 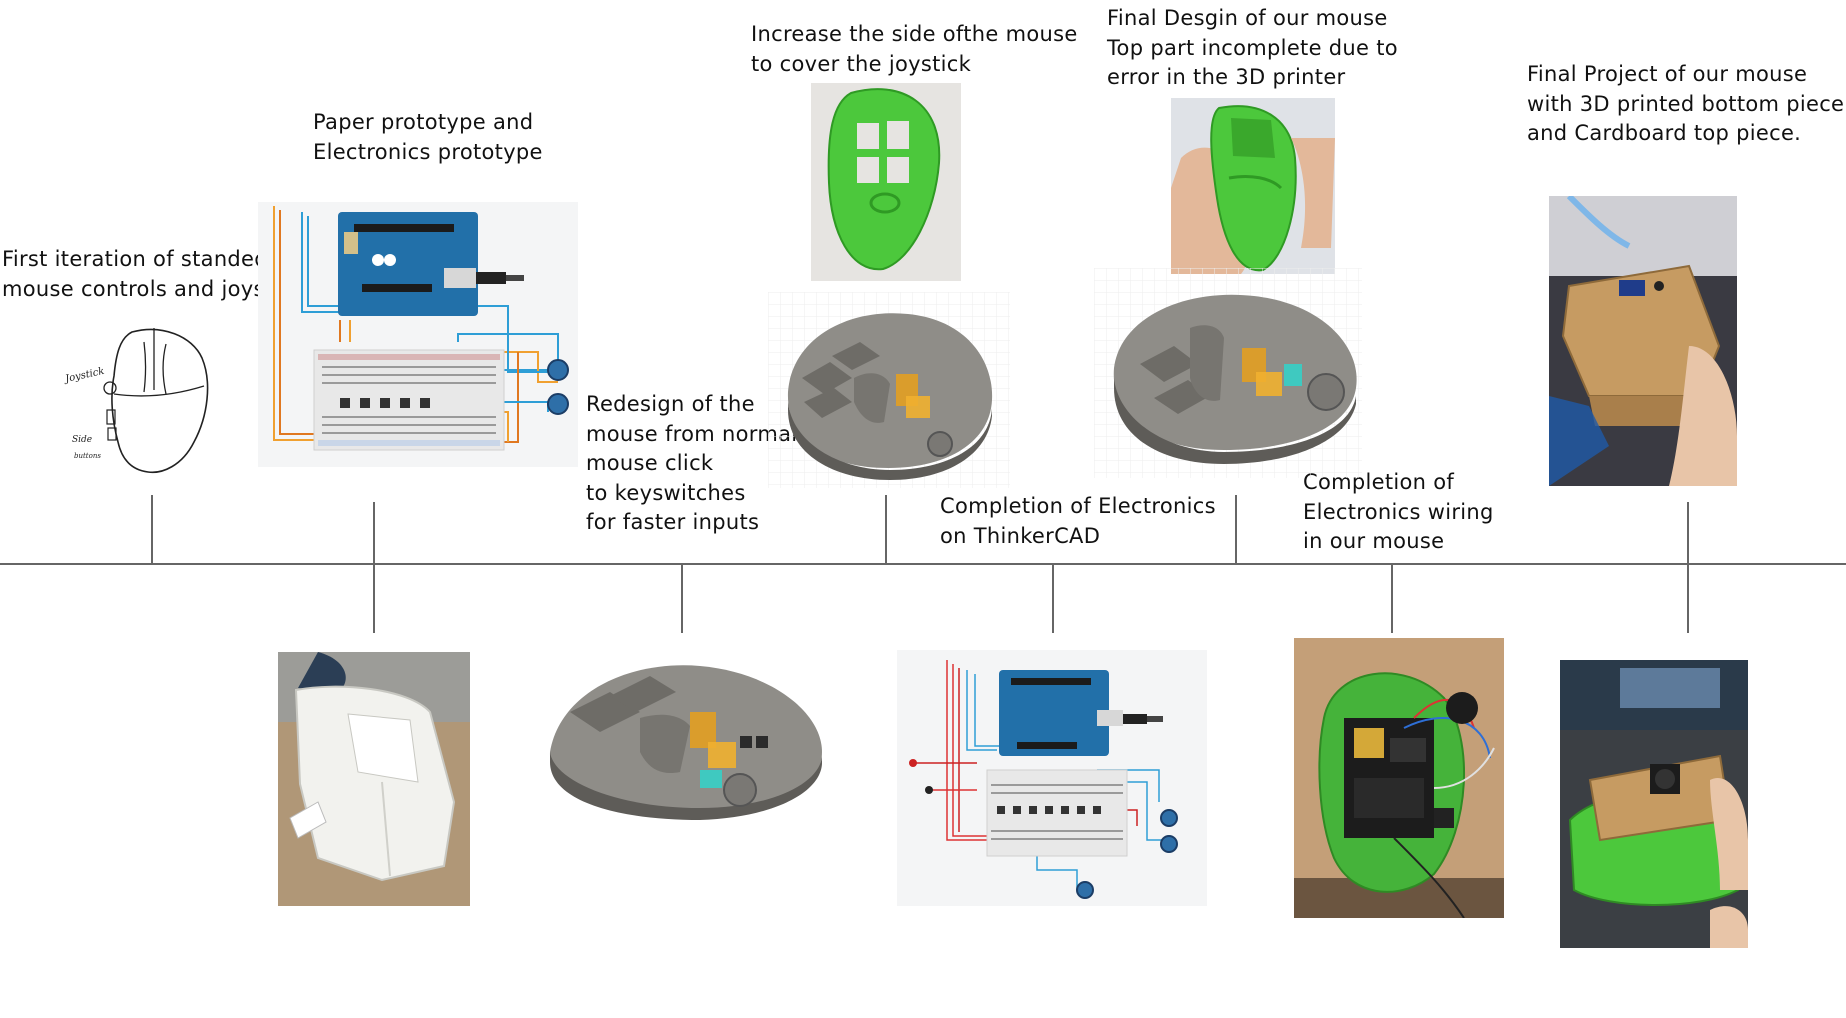 I want to click on cardboard-joystick-mouse-photo, so click(x=1654, y=804).